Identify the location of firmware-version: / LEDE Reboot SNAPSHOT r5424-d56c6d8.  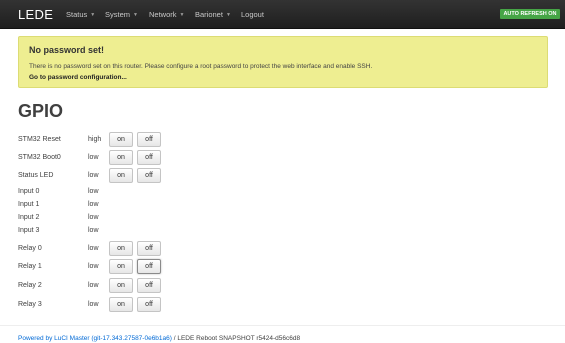
(236, 338).